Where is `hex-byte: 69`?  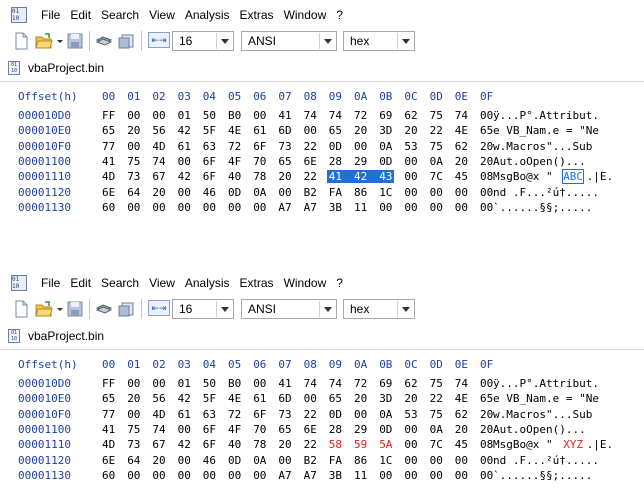
hex-byte: 69 is located at coordinates (385, 383).